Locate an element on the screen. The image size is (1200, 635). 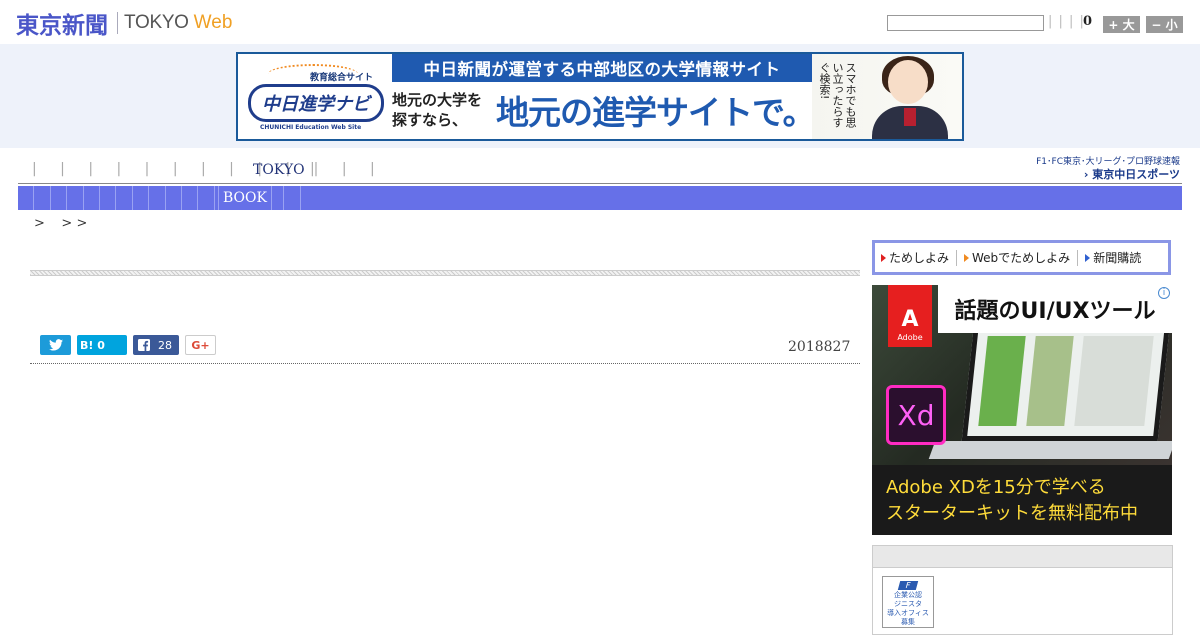
article-date: 2018827 is located at coordinates (819, 347).